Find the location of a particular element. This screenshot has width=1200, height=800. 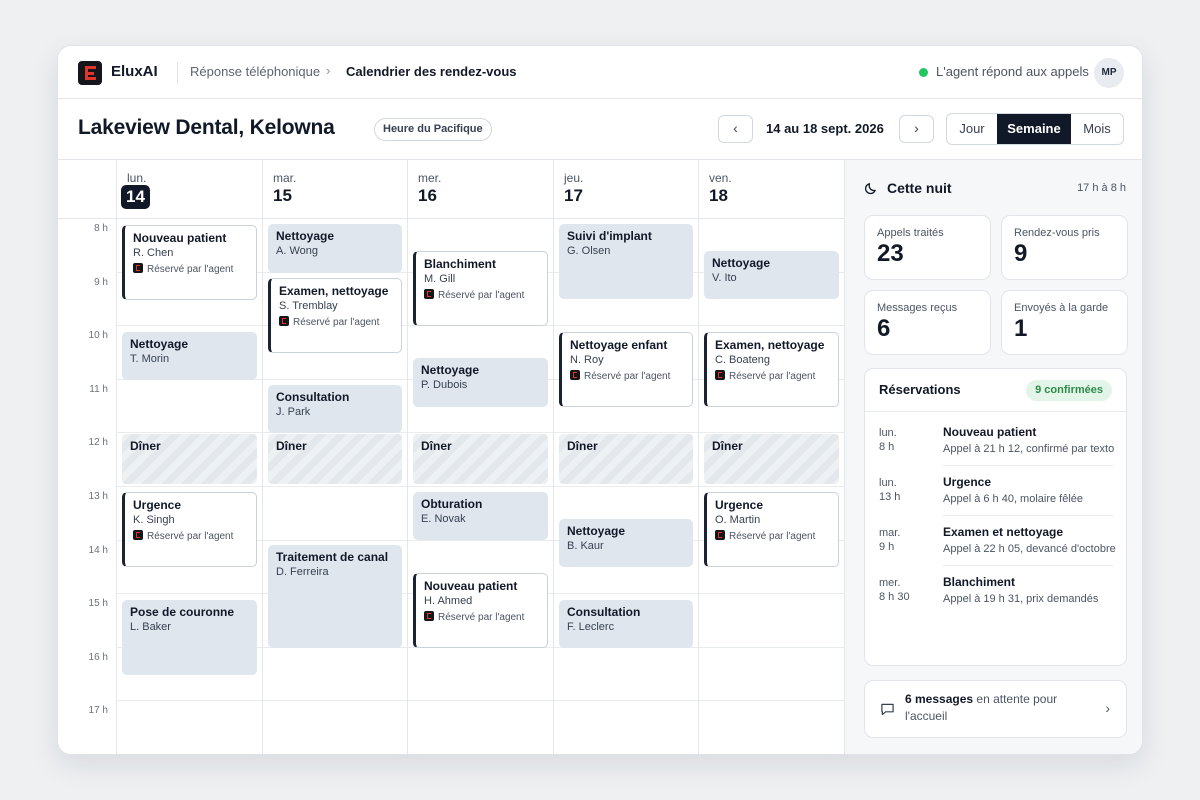

view-toggle: Jour Semaine Mois is located at coordinates (1035, 129).